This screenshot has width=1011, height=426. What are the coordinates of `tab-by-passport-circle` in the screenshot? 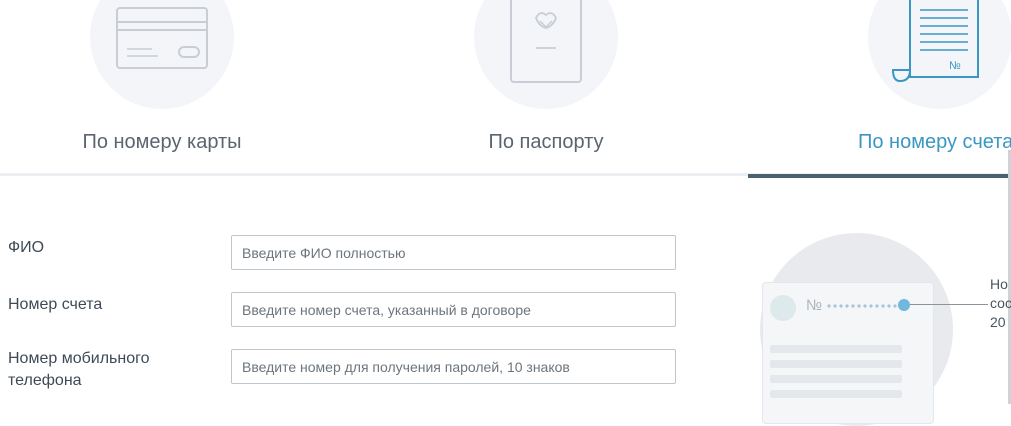 It's located at (546, 54).